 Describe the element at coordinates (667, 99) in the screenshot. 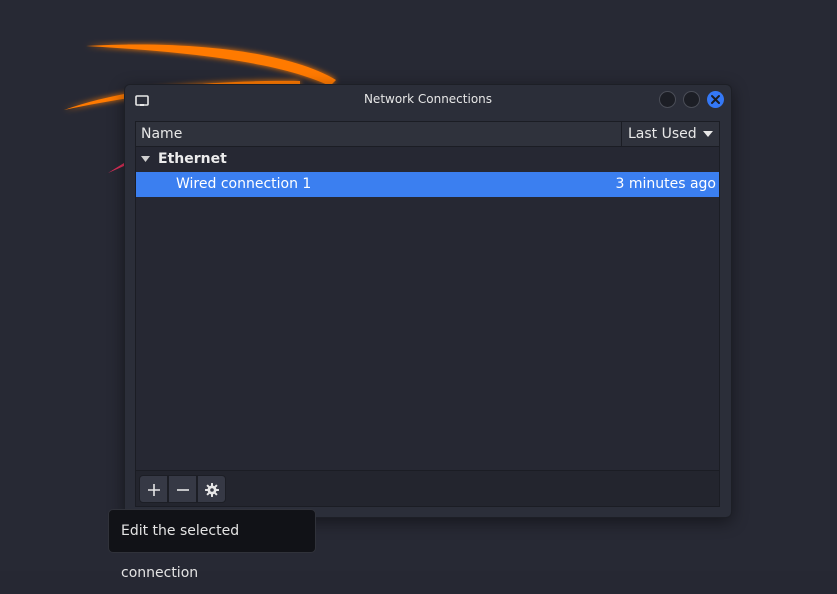

I see `minimize-button` at that location.